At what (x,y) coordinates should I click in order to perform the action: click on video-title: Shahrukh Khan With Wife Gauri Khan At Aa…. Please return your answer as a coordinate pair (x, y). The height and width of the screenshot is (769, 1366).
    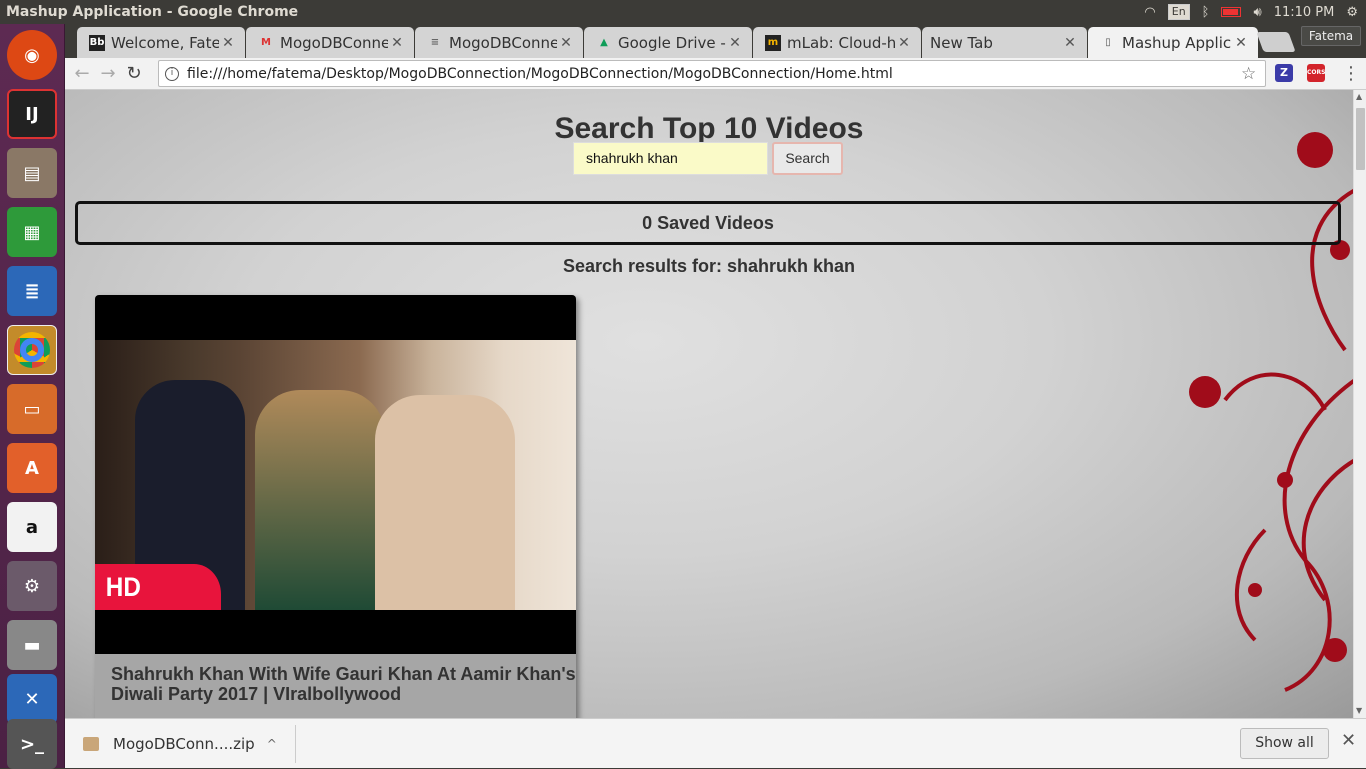
    Looking at the image, I should click on (343, 684).